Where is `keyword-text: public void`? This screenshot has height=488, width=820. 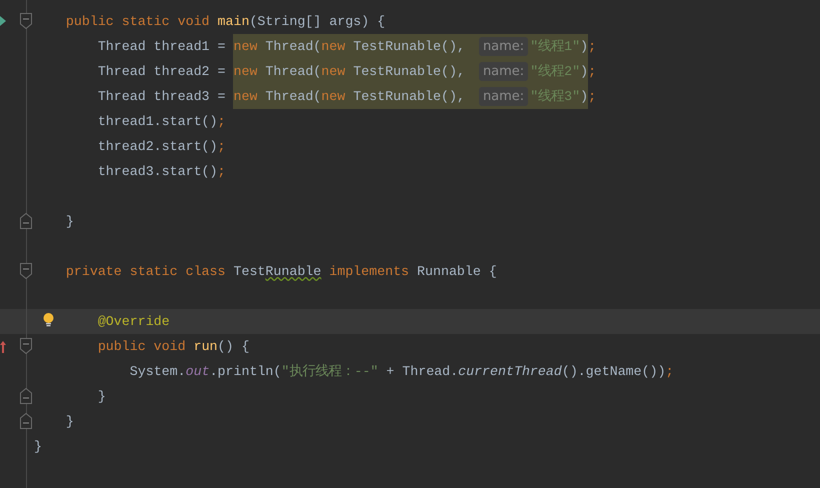 keyword-text: public void is located at coordinates (142, 347).